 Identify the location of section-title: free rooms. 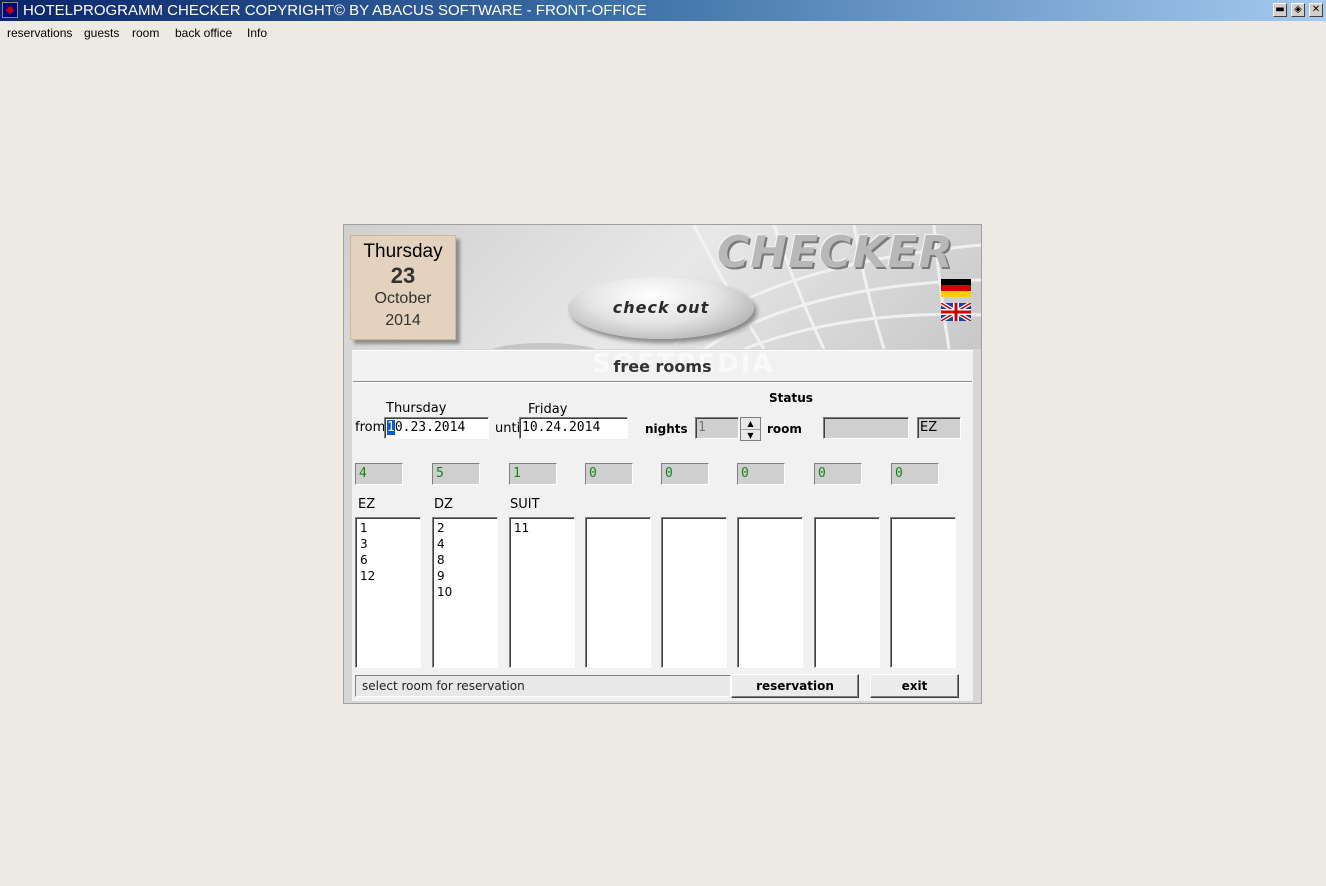
(662, 366).